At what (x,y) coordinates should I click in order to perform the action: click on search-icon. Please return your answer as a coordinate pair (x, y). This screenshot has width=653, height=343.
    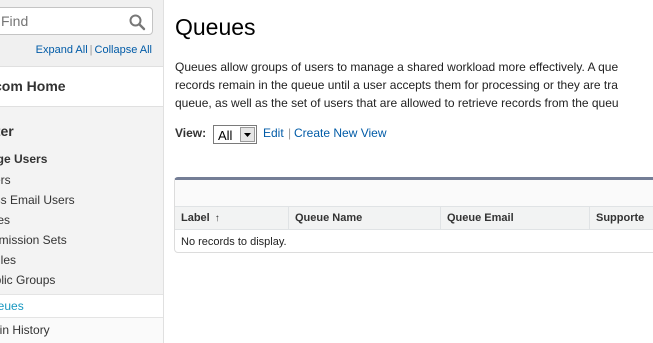
    Looking at the image, I should click on (137, 22).